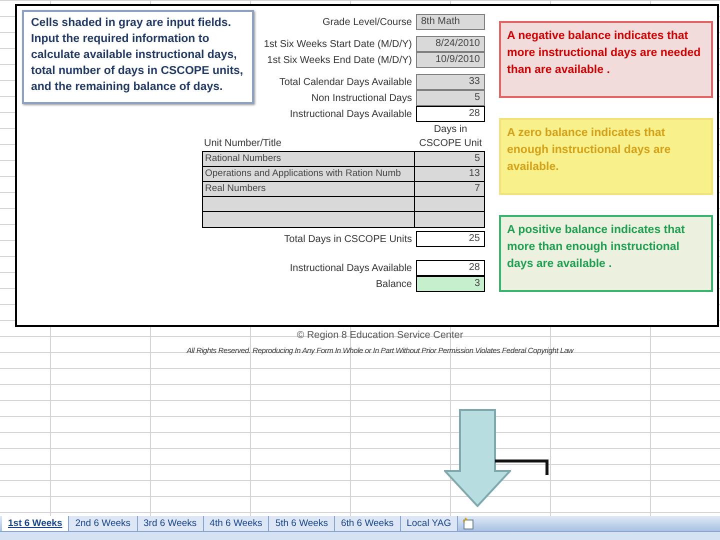 This screenshot has width=720, height=540. Describe the element at coordinates (606, 156) in the screenshot. I see `note-box: A zero balance indicates that enough instructional days are available.` at that location.